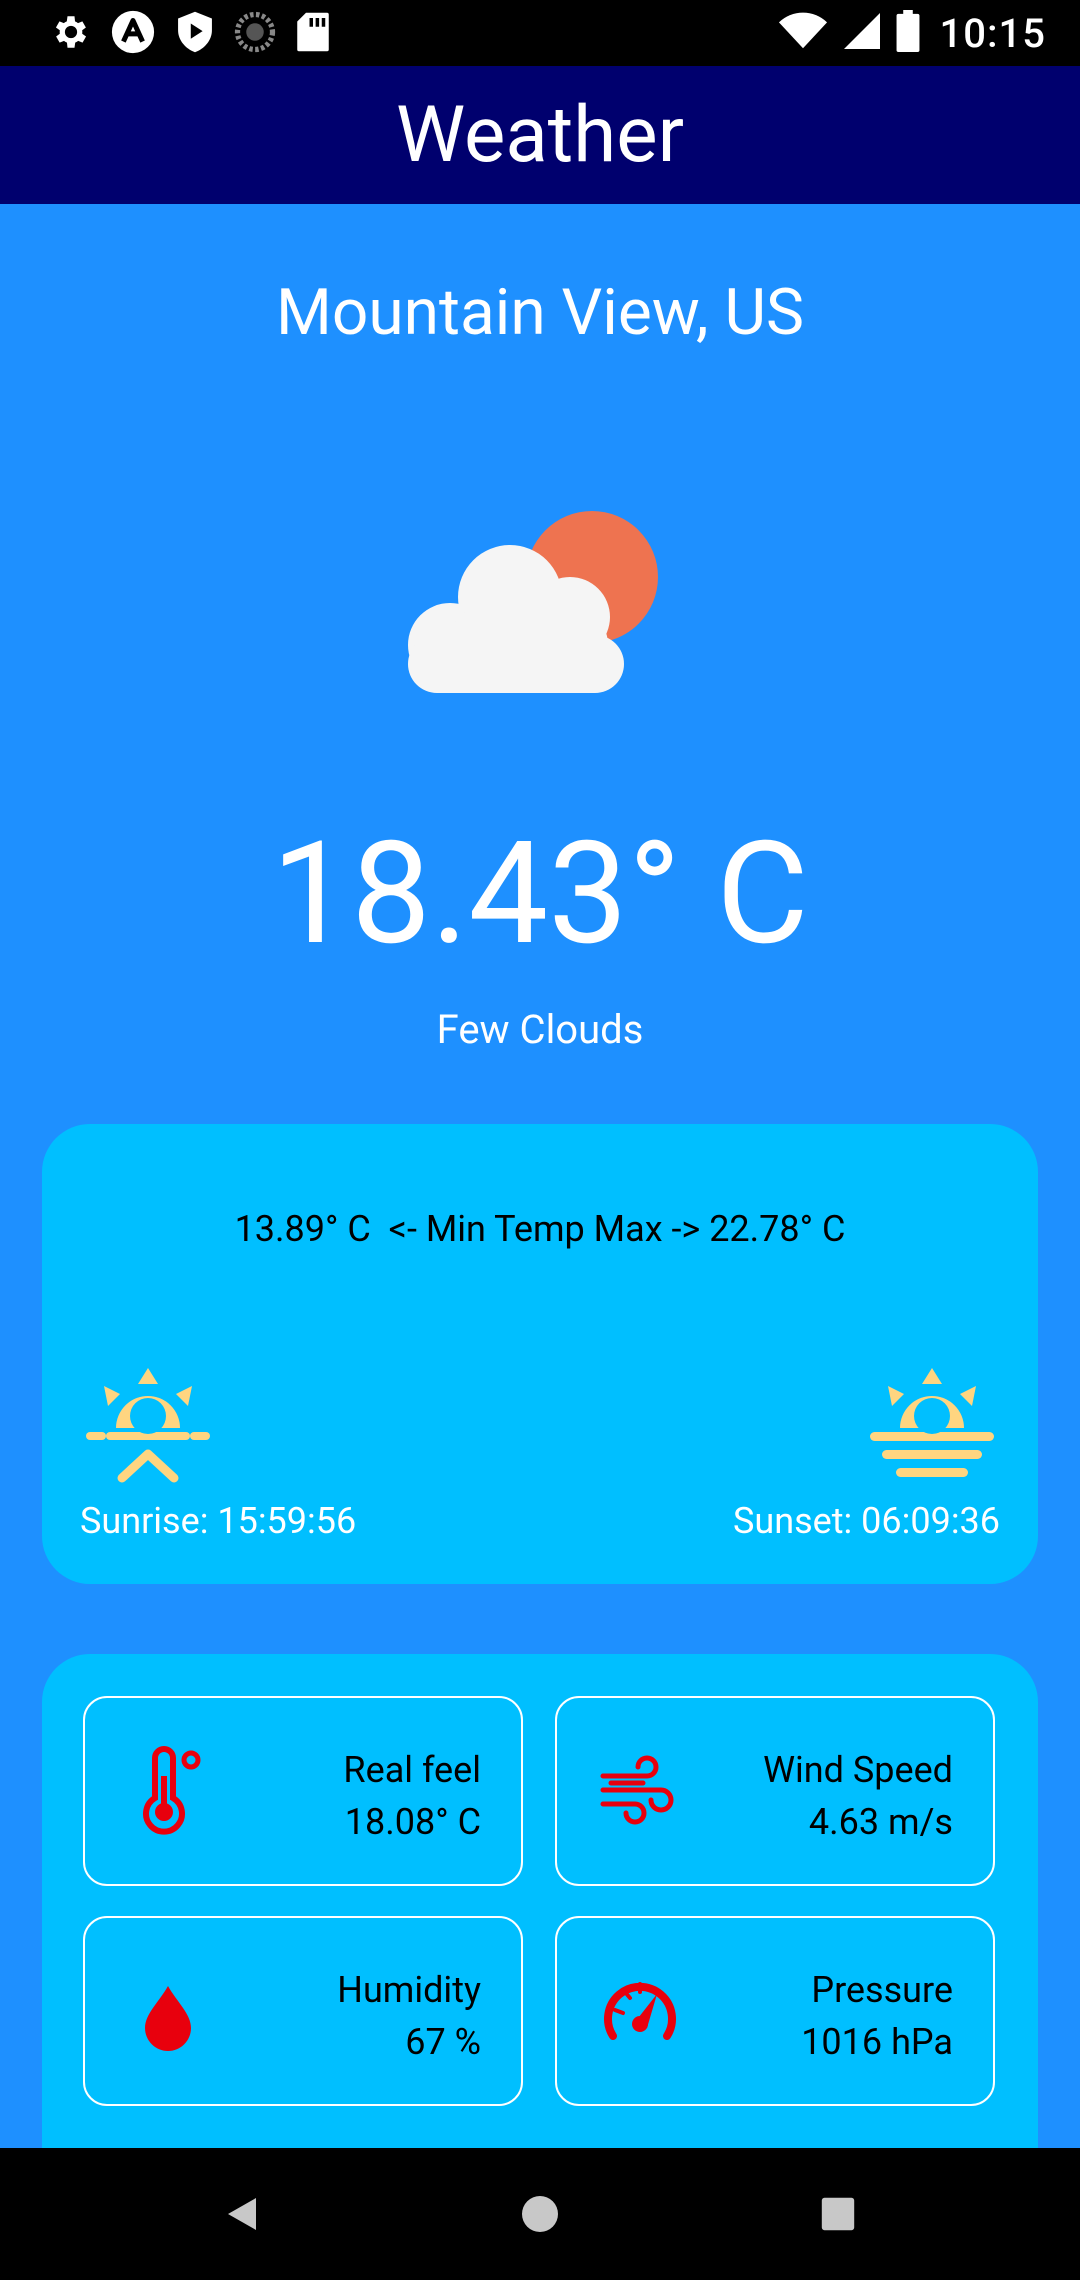 This screenshot has width=1080, height=2280. Describe the element at coordinates (412, 1770) in the screenshot. I see `real-feel-label: Real feel` at that location.